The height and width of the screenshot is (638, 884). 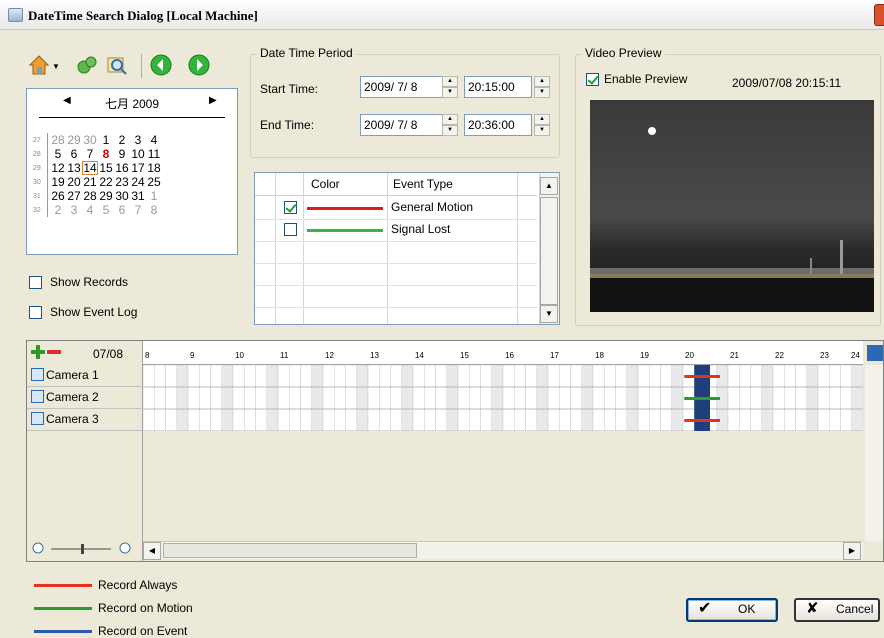 I want to click on start-time-field: 20:15:00, so click(x=498, y=87).